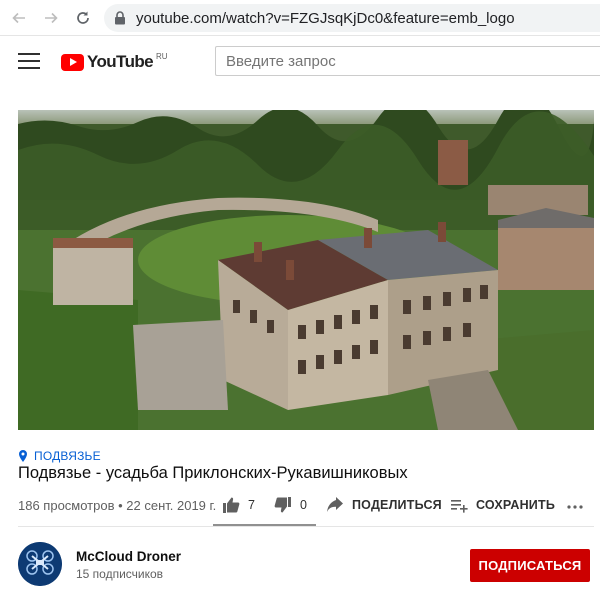  I want to click on subscribe-button: ПОДПИСАТЬСЯ, so click(530, 565).